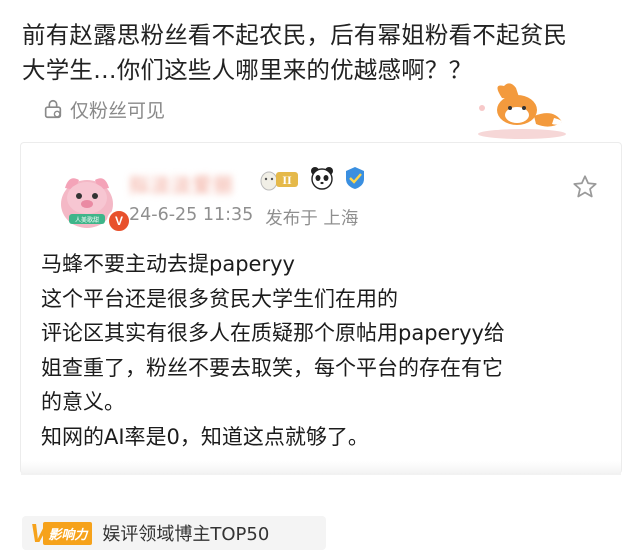 The image size is (640, 553). I want to click on honor-banner: V 影响力 娱评领域博主TOP50, so click(174, 533).